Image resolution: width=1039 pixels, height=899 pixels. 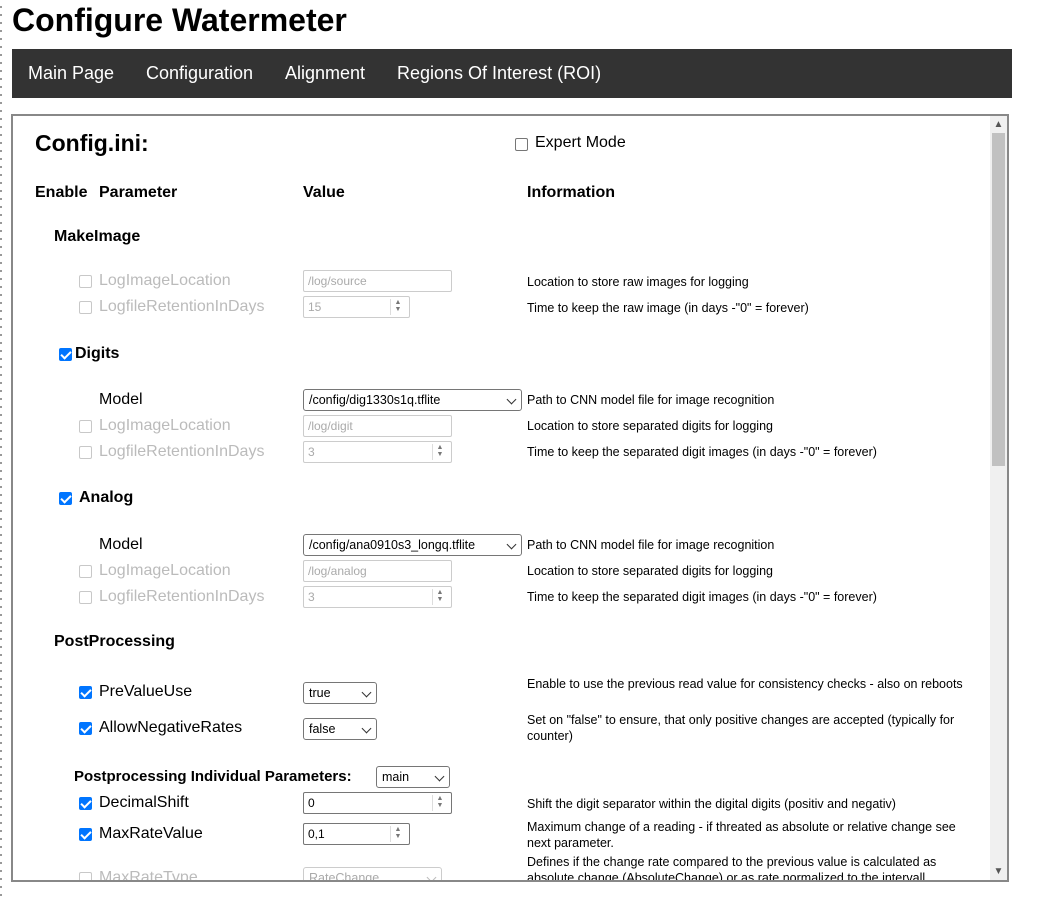 What do you see at coordinates (521, 144) in the screenshot?
I see `expert-mode-checkbox` at bounding box center [521, 144].